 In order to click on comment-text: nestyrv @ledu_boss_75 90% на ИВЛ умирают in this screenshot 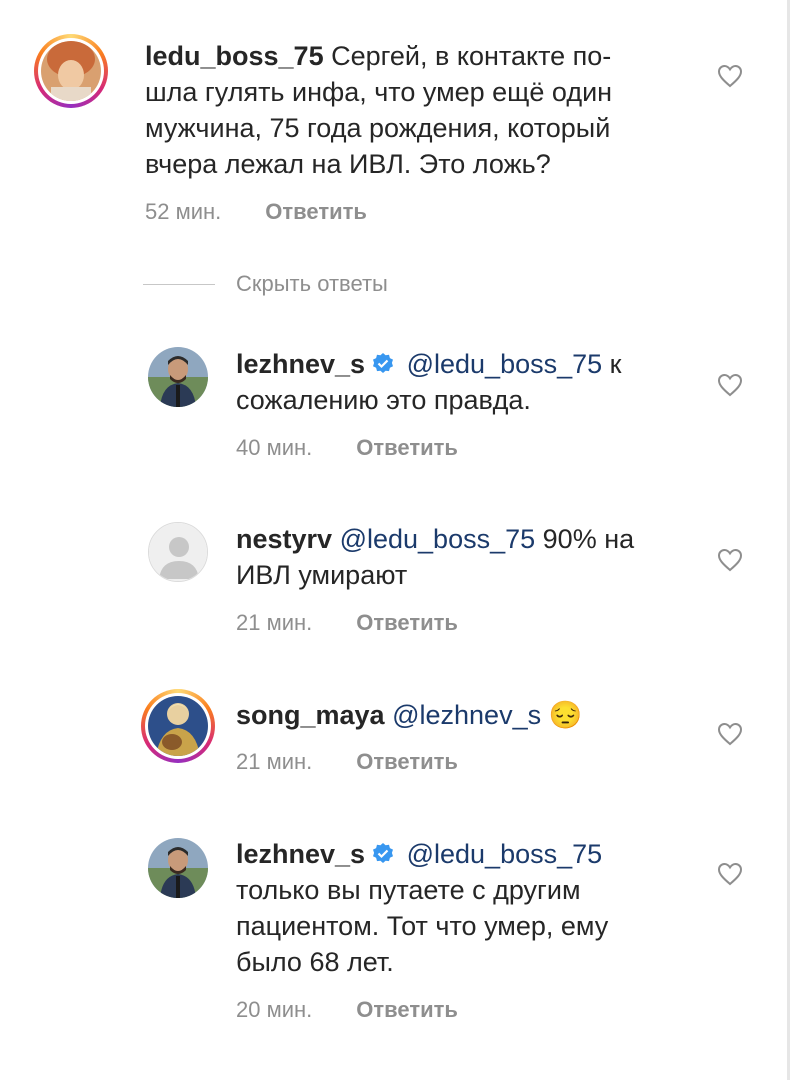, I will do `click(435, 557)`.